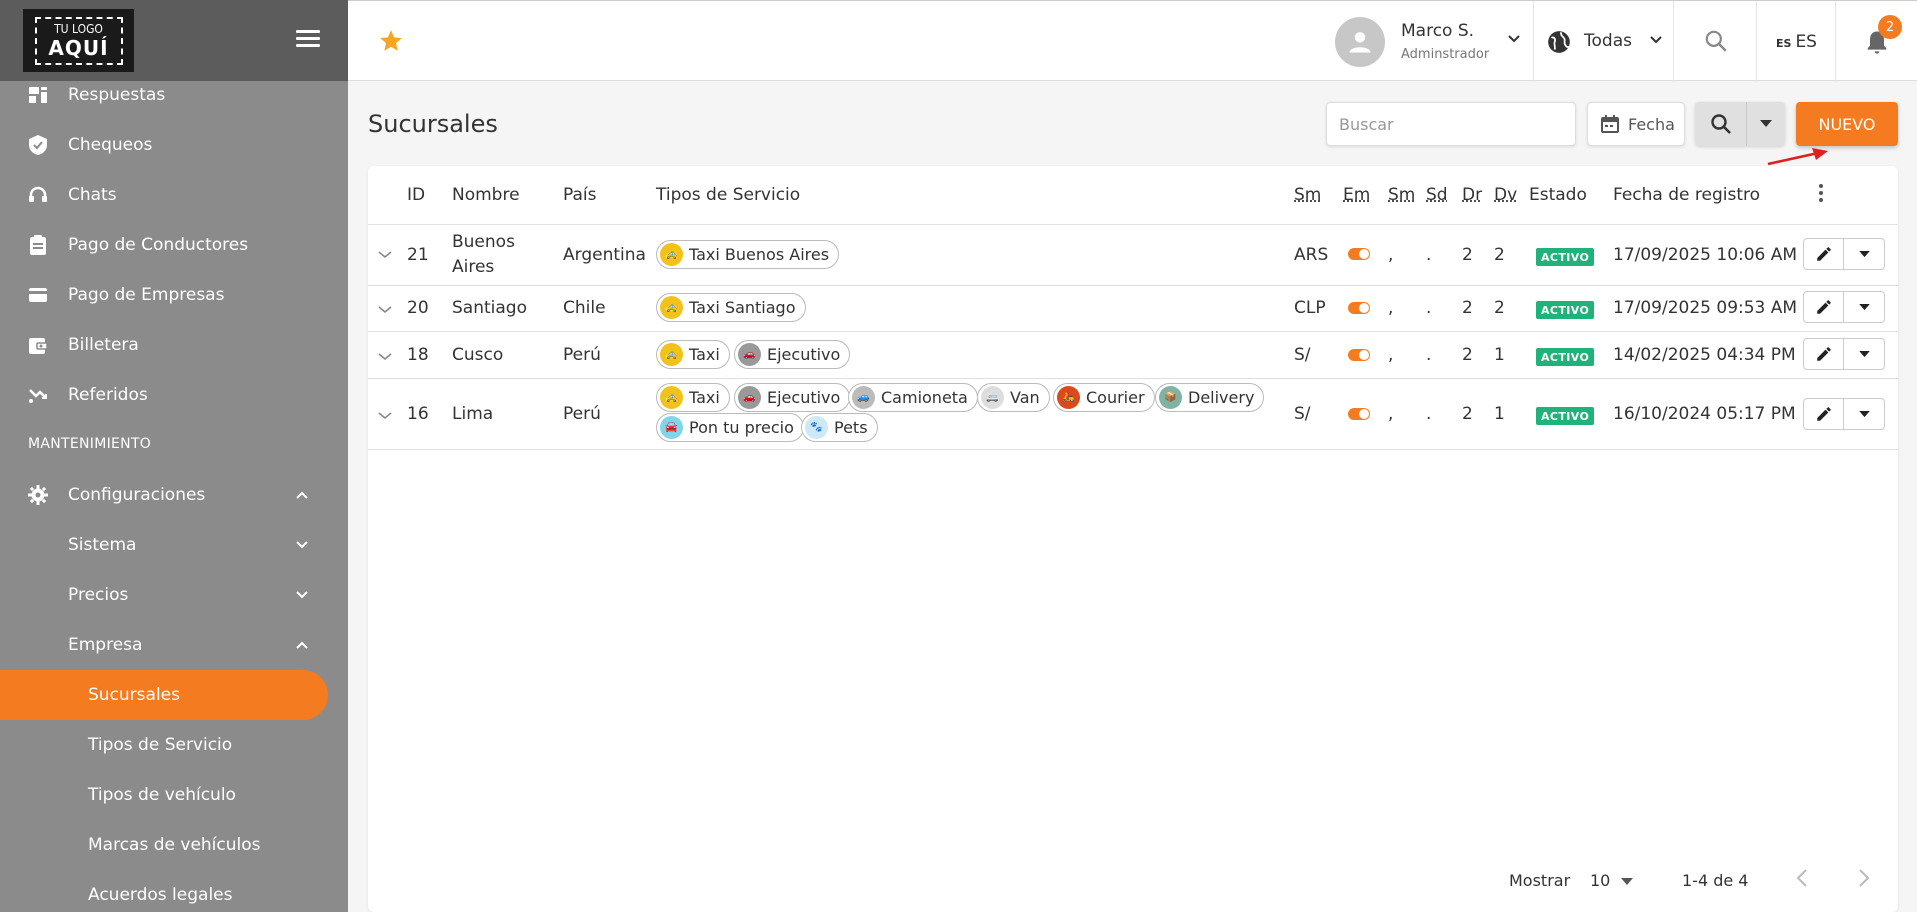 This screenshot has height=912, width=1917. What do you see at coordinates (1821, 195) in the screenshot?
I see `more-options-icon` at bounding box center [1821, 195].